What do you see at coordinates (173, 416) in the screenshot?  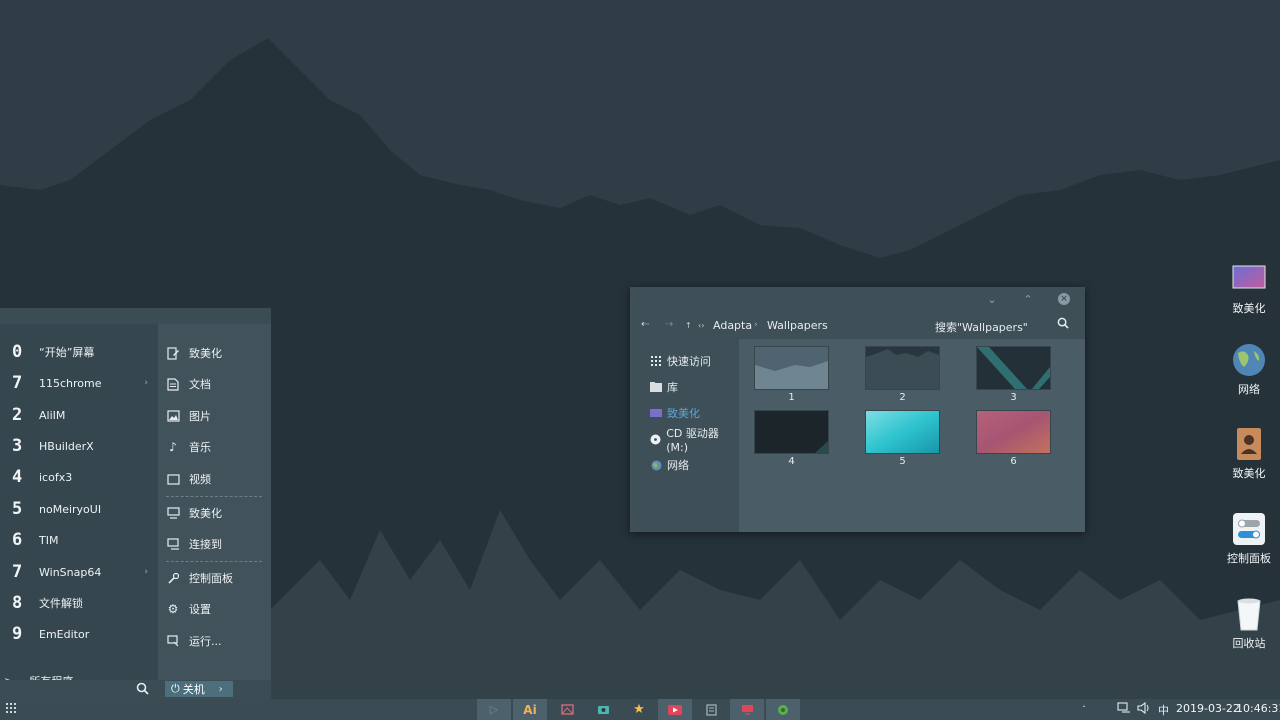 I see `picture-icon` at bounding box center [173, 416].